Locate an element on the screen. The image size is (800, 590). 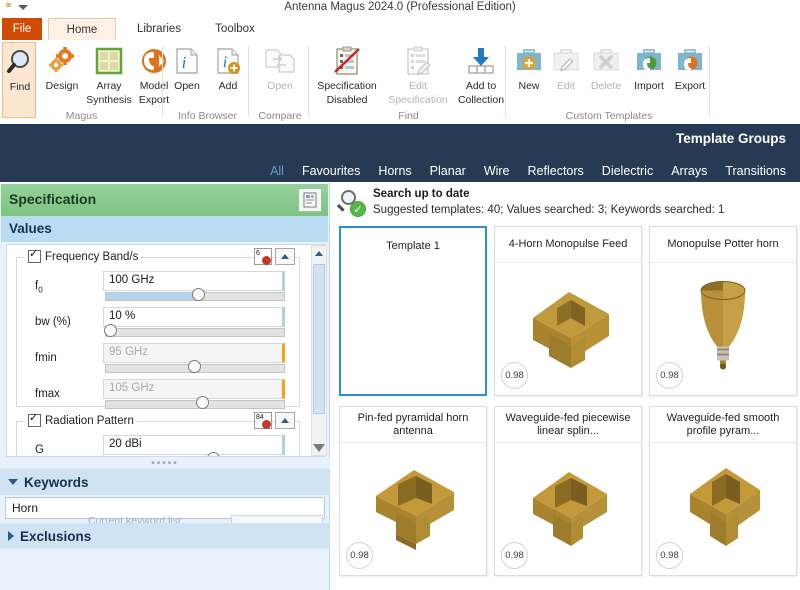
keywords-section-header: Keywords is located at coordinates (165, 482).